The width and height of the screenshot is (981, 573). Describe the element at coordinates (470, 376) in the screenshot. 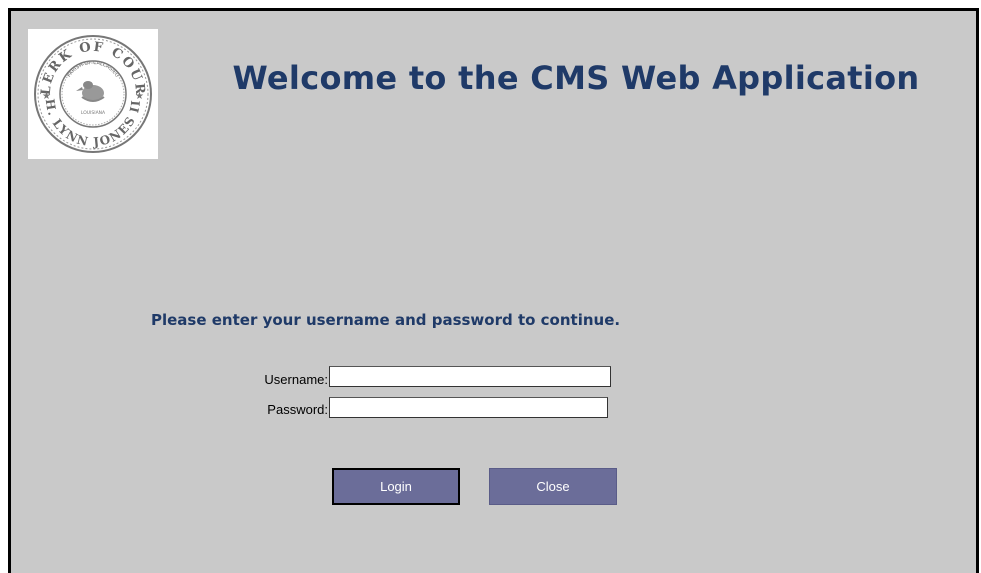

I see `username-input` at that location.